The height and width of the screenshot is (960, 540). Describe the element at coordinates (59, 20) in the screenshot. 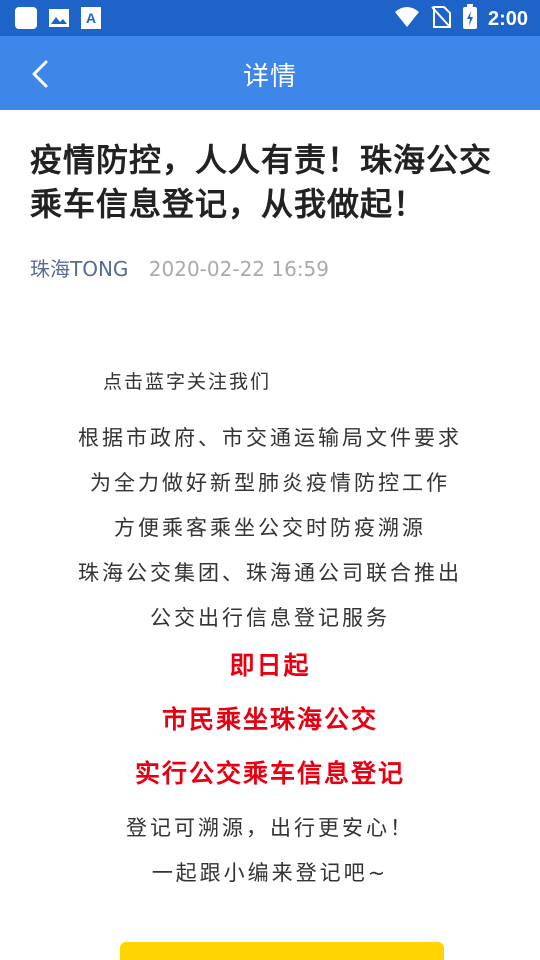

I see `image-icon` at that location.